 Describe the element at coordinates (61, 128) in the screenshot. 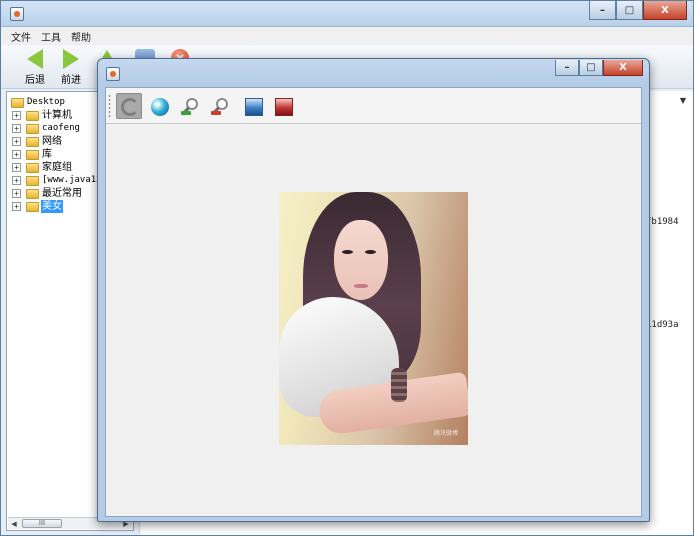

I see `tree-item-label: caofeng` at that location.